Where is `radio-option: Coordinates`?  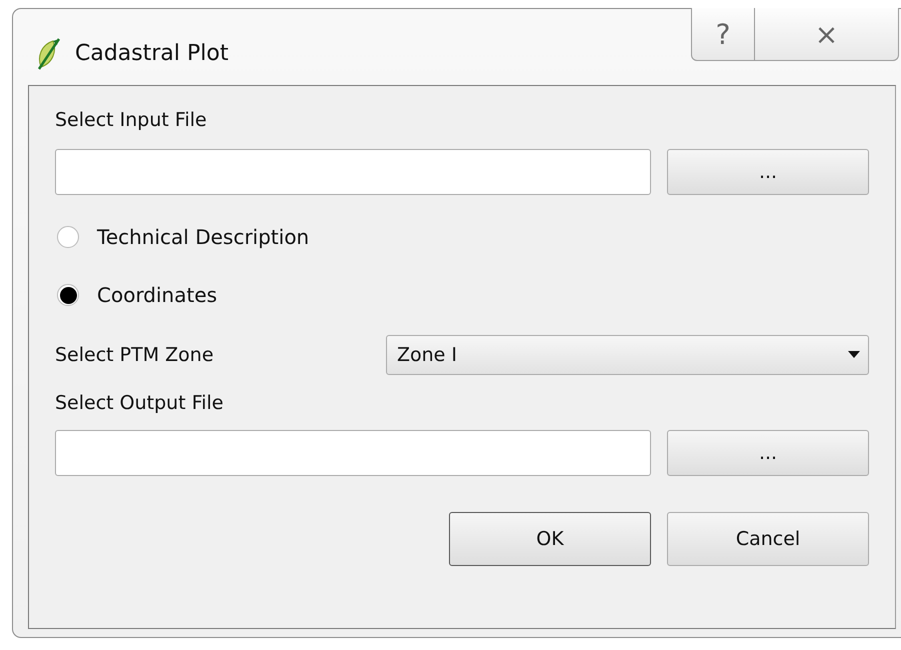 radio-option: Coordinates is located at coordinates (463, 295).